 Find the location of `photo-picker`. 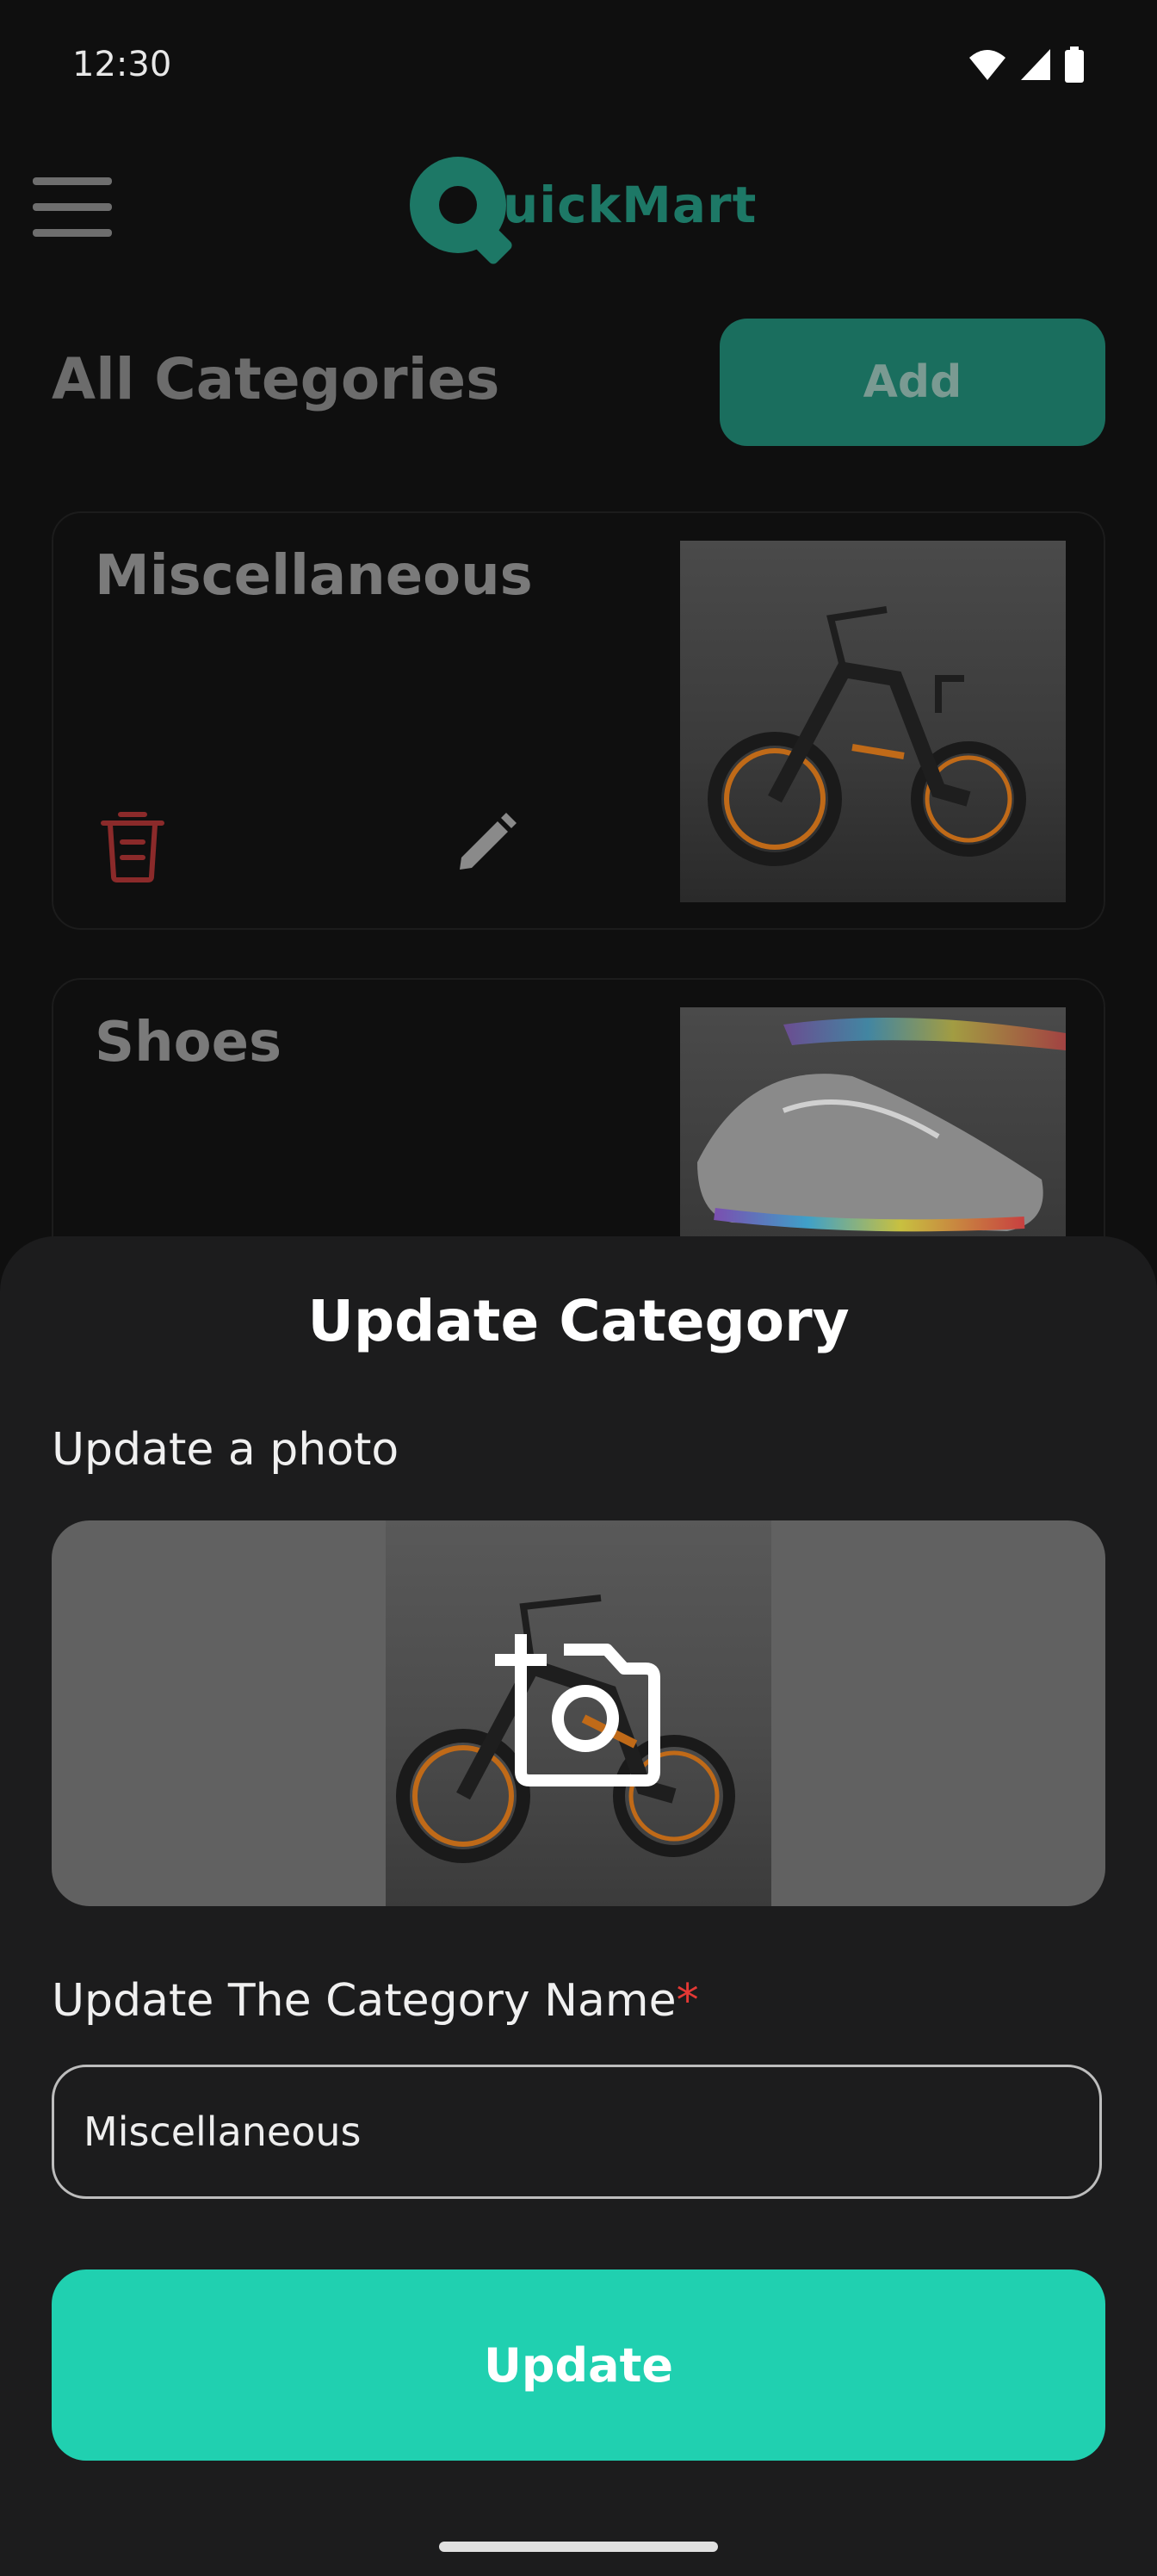

photo-picker is located at coordinates (579, 1713).